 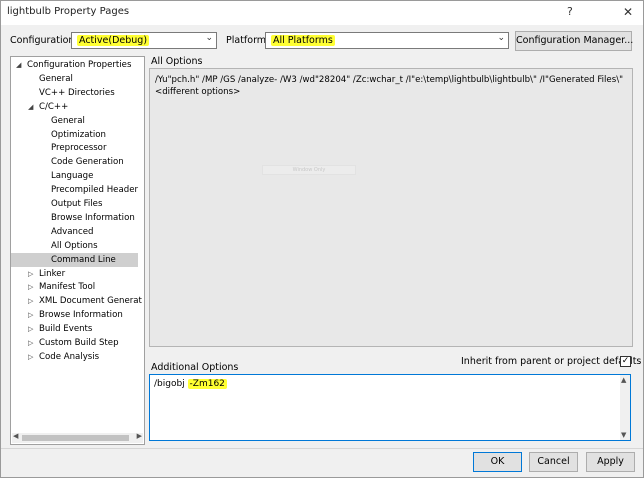 What do you see at coordinates (551, 361) in the screenshot?
I see `inherit-label: Inherit from parent or project defaults` at bounding box center [551, 361].